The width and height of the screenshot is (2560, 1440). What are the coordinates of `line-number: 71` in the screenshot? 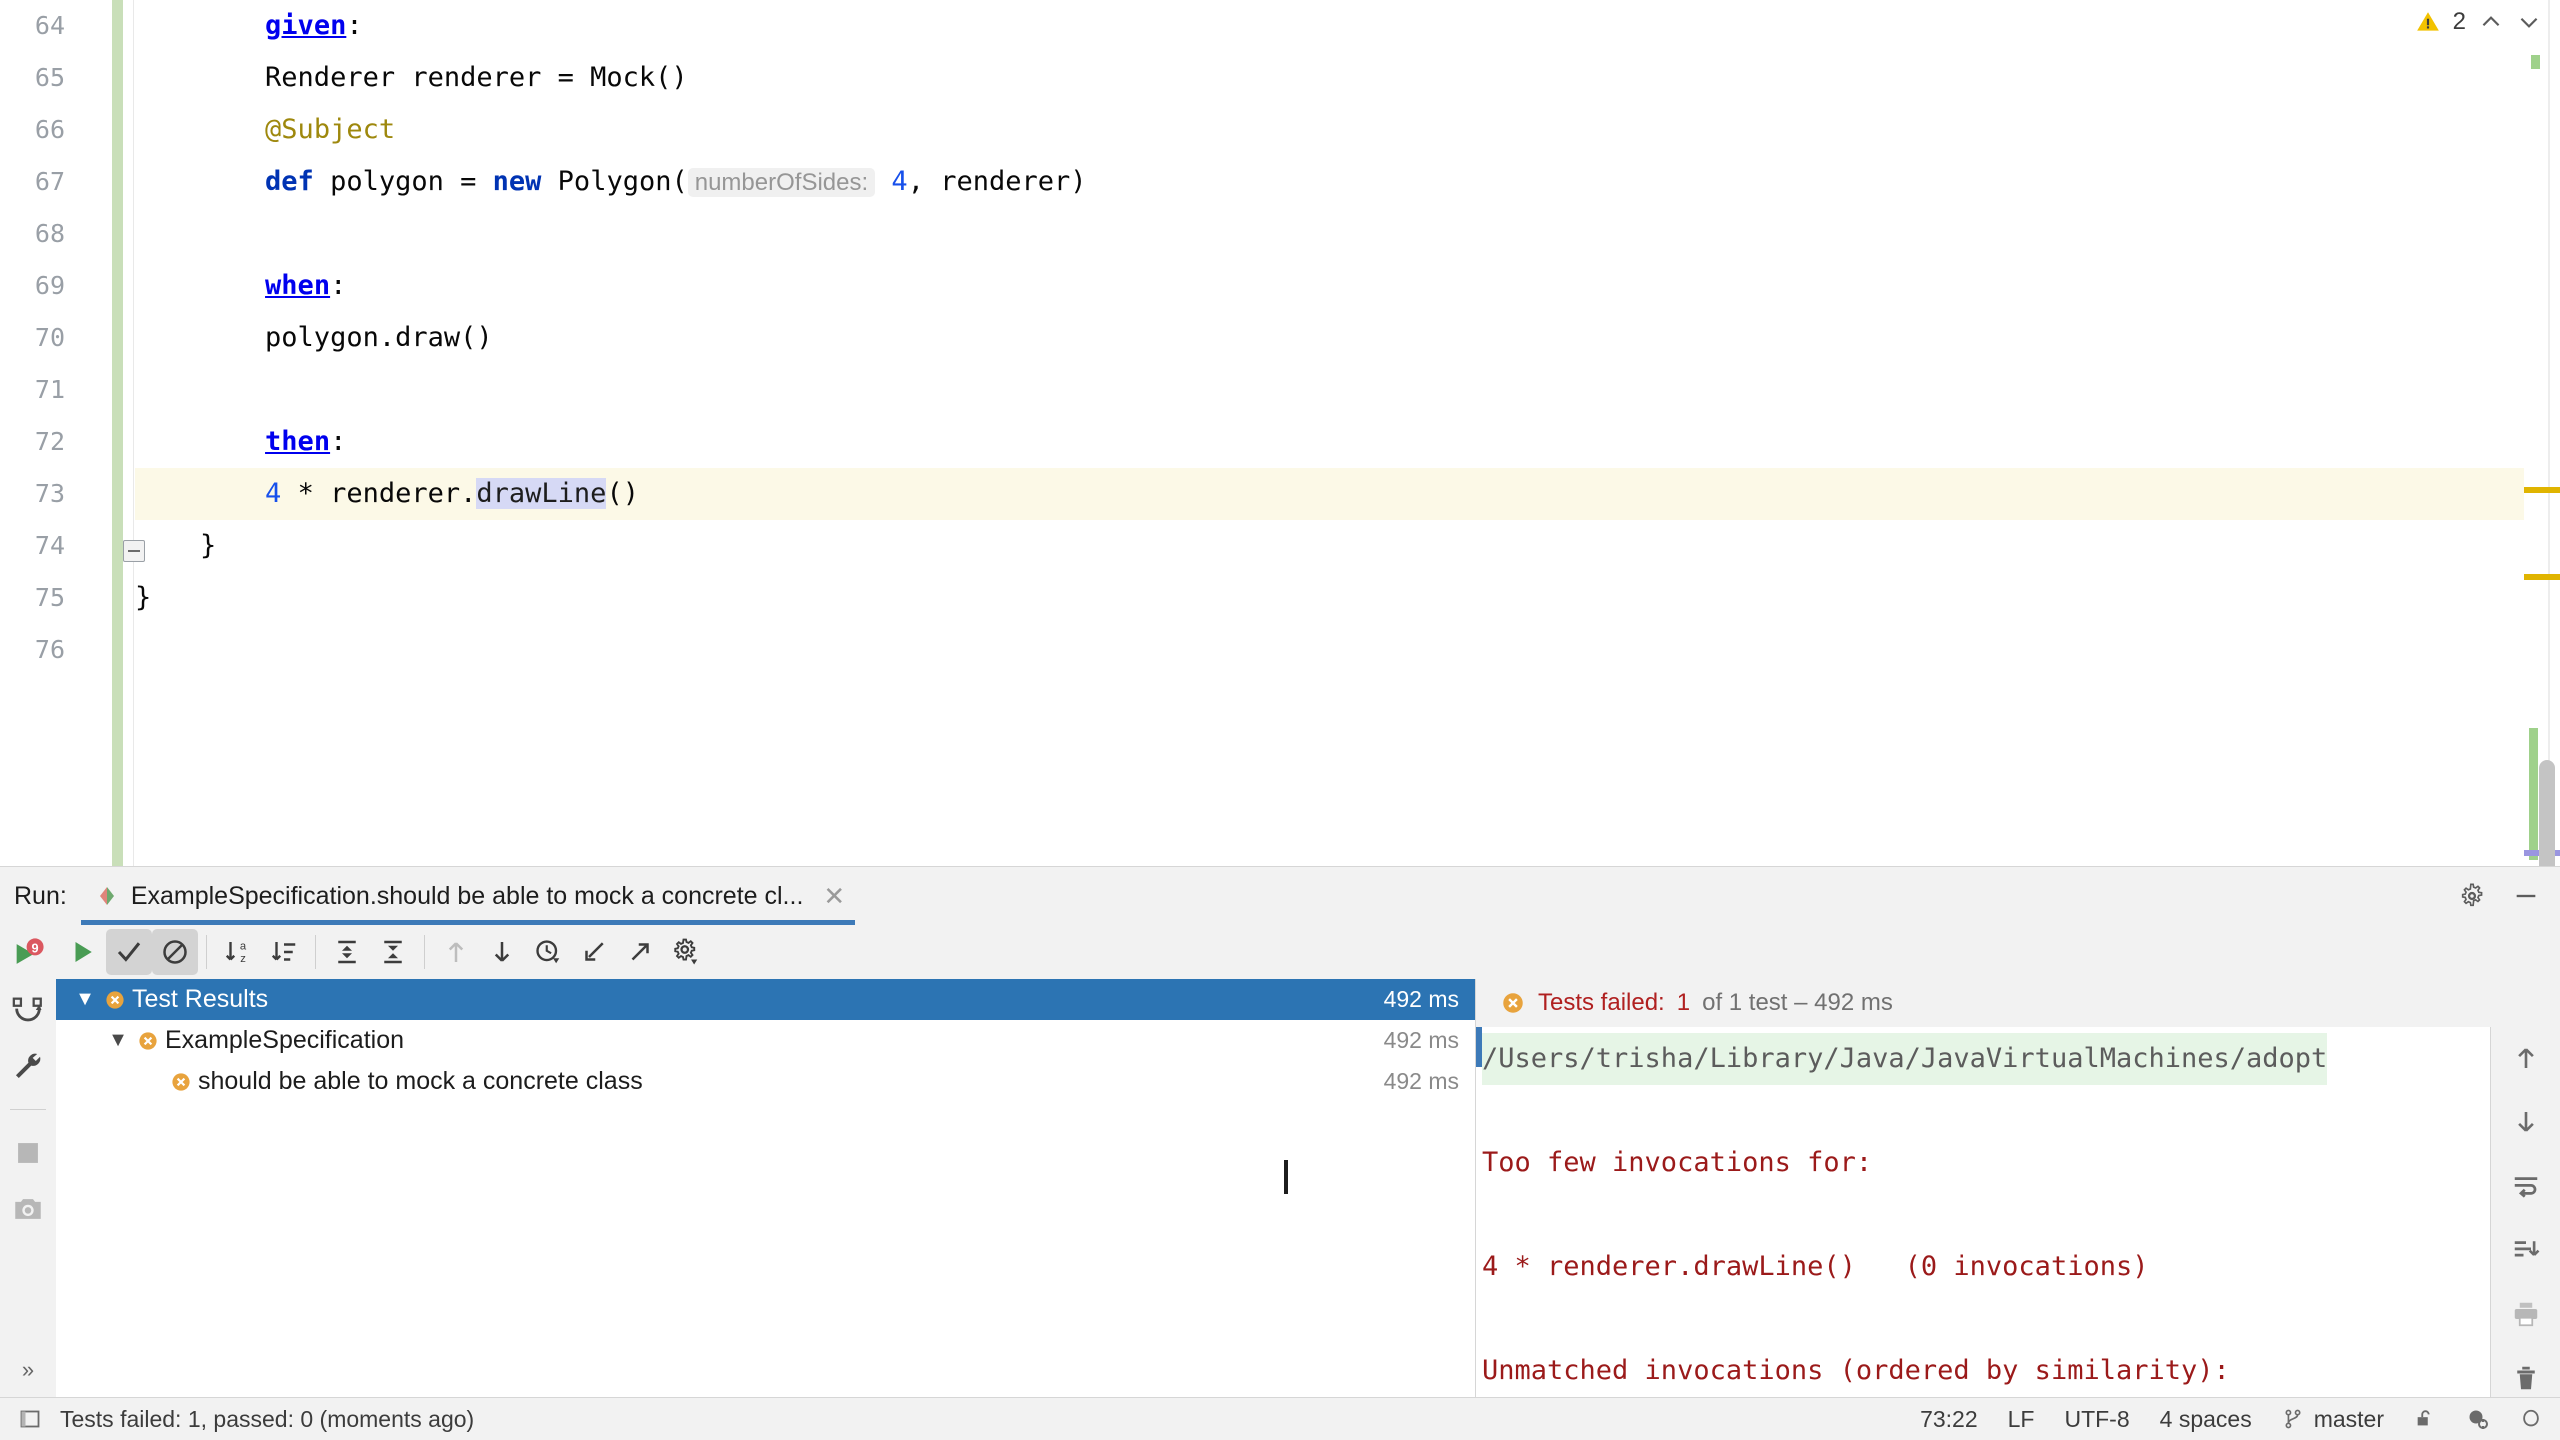 It's located at (35, 390).